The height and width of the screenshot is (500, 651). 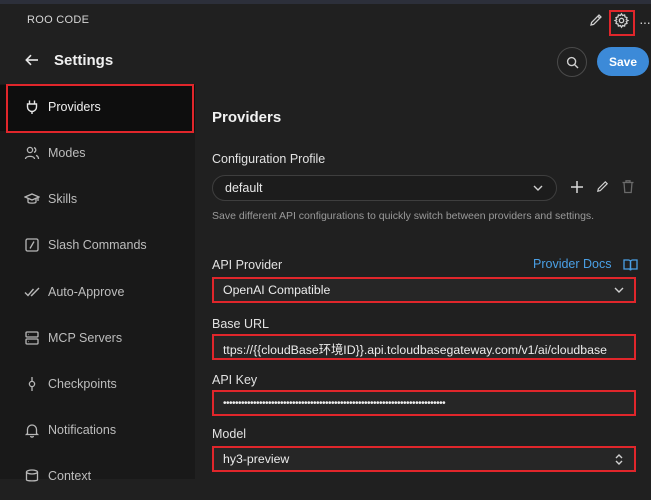 What do you see at coordinates (32, 245) in the screenshot?
I see `slash-square-icon` at bounding box center [32, 245].